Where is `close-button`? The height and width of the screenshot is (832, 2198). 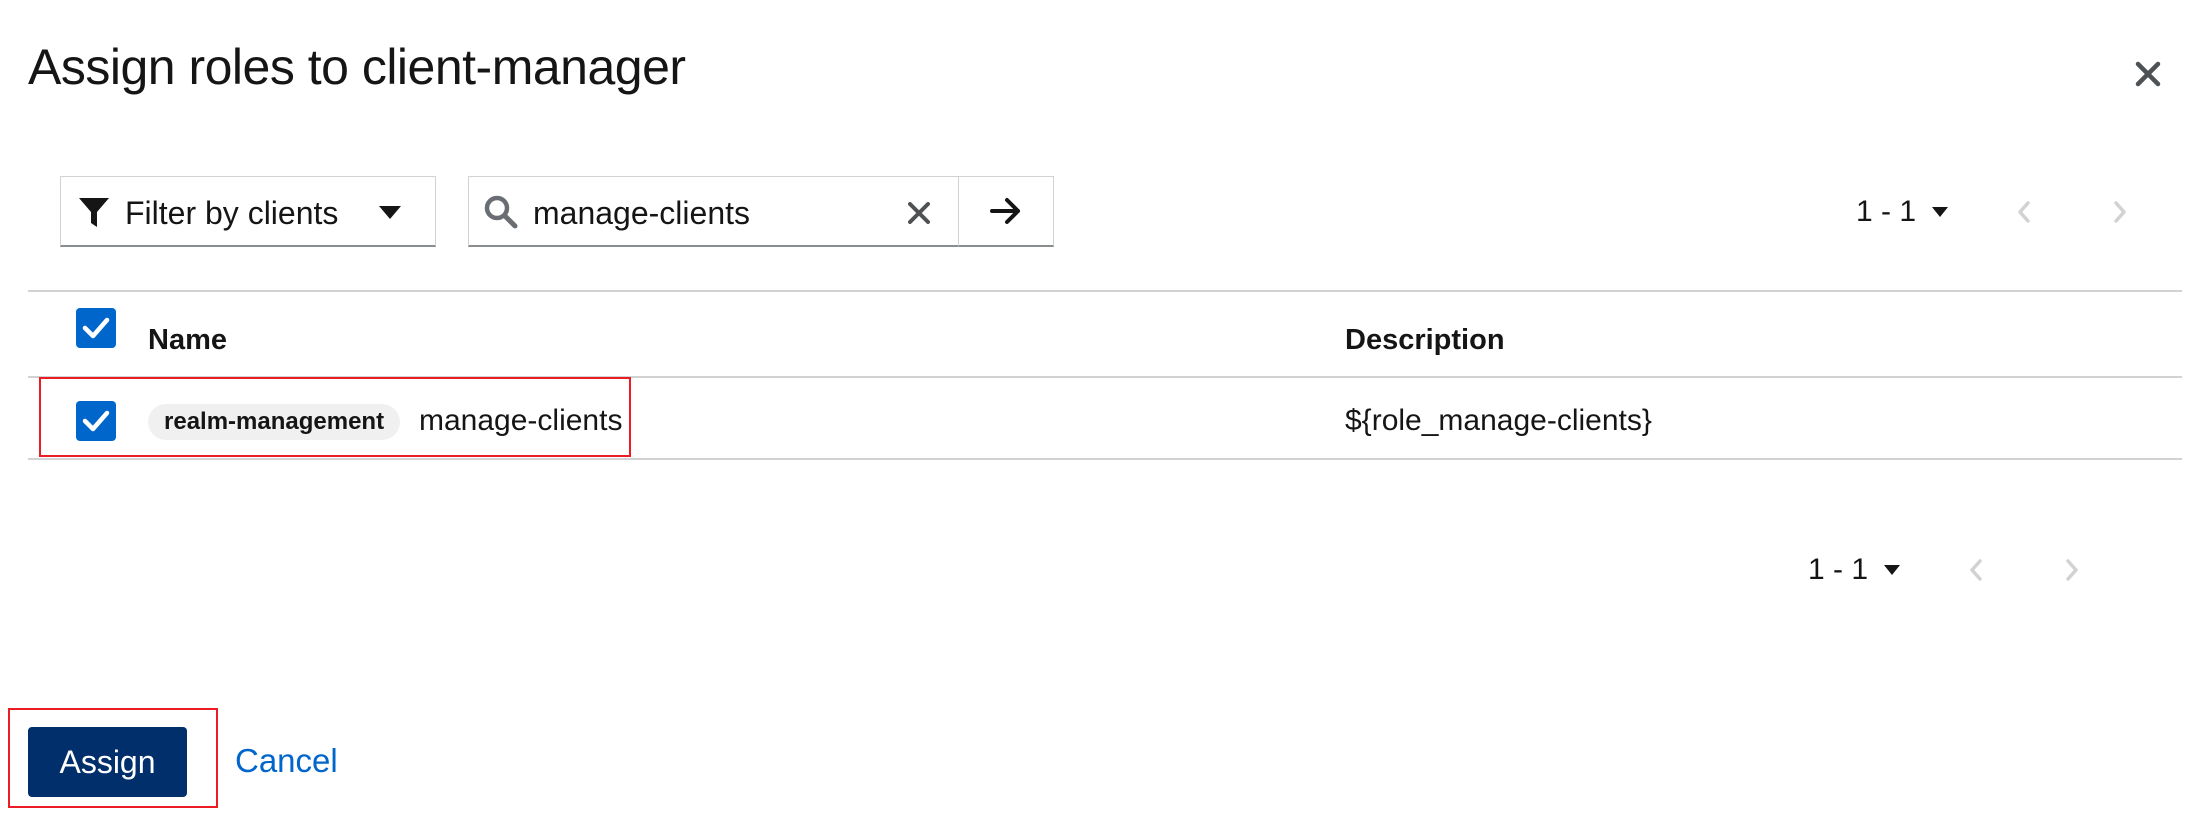
close-button is located at coordinates (2148, 74).